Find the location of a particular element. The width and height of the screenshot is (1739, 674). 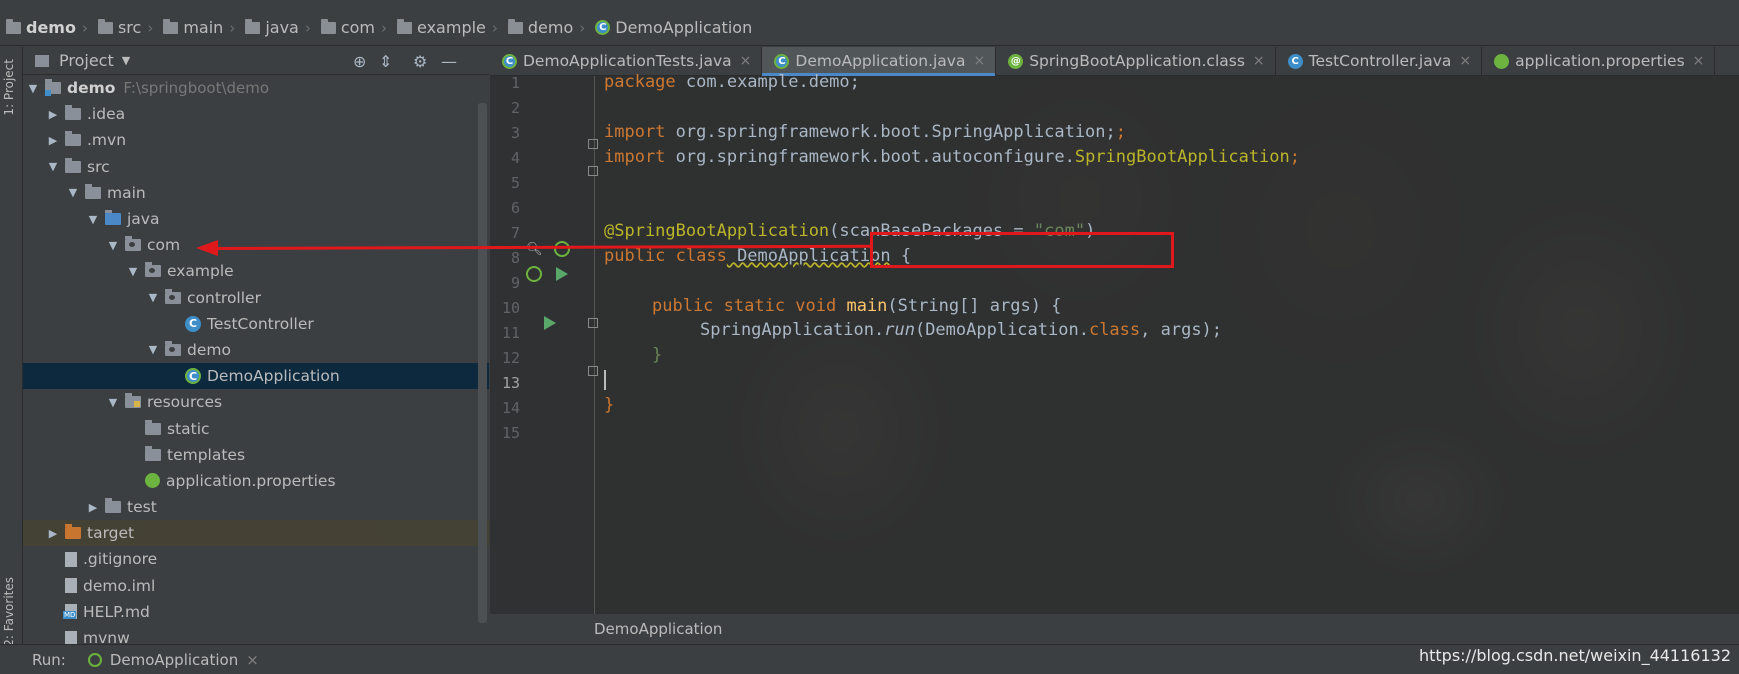

tree-item-src: ▼ src is located at coordinates (256, 167).